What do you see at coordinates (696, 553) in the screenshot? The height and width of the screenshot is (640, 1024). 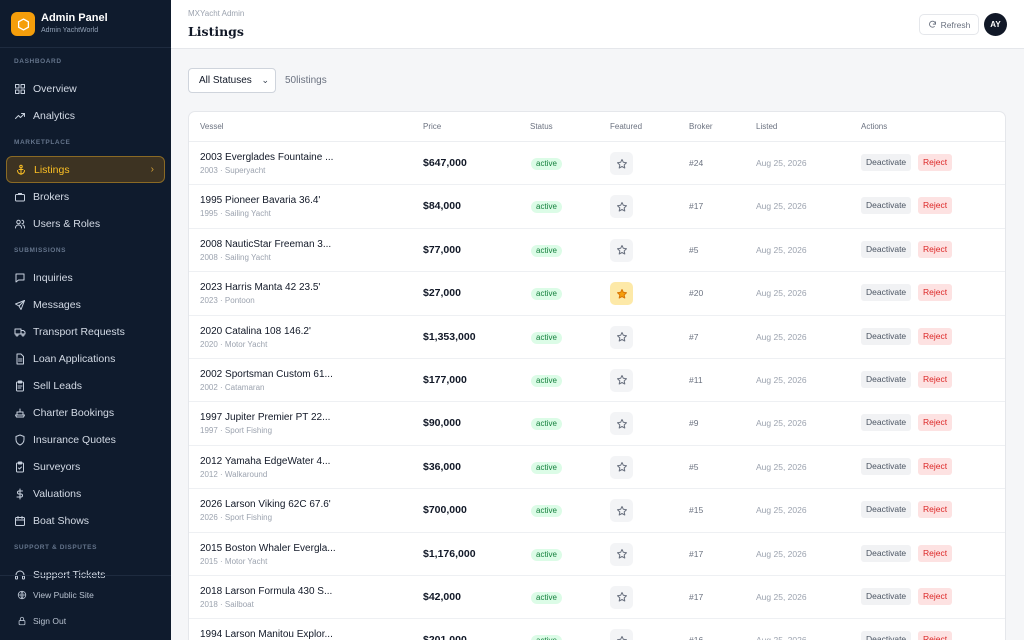 I see `broker-id: #17` at bounding box center [696, 553].